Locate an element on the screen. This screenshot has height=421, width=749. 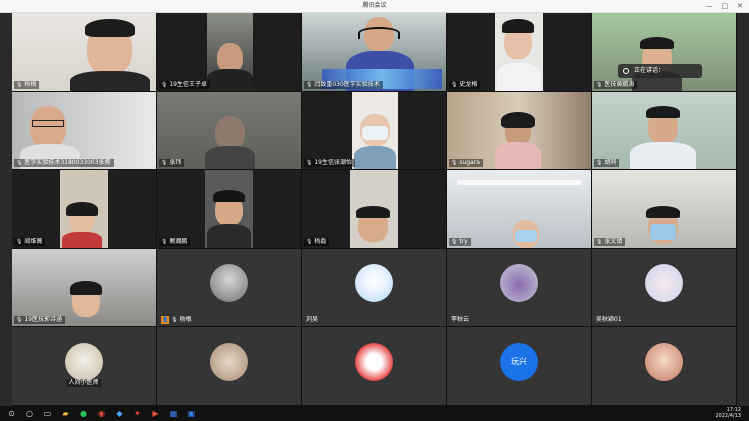
participant-name: 🎙 张玮 is located at coordinates (172, 163).